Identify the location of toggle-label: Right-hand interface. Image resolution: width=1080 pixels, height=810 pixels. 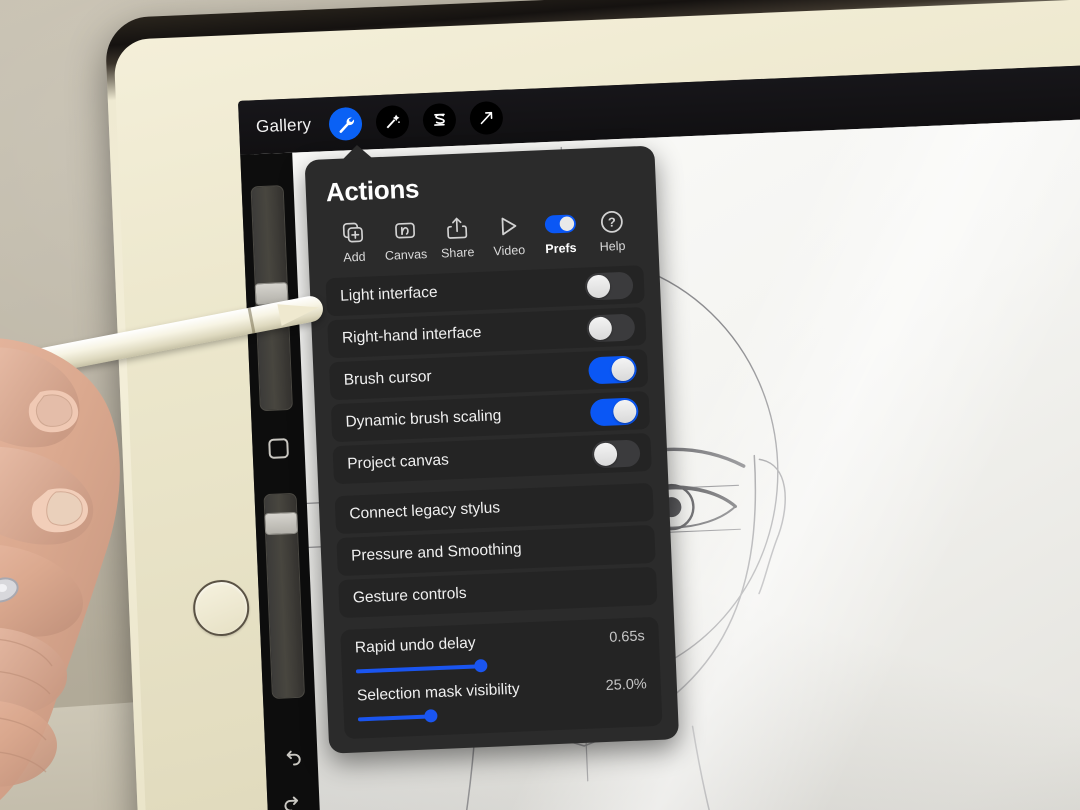
(411, 335).